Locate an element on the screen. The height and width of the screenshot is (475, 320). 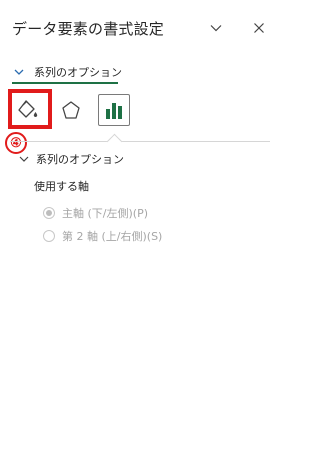
section-divider is located at coordinates (140, 141).